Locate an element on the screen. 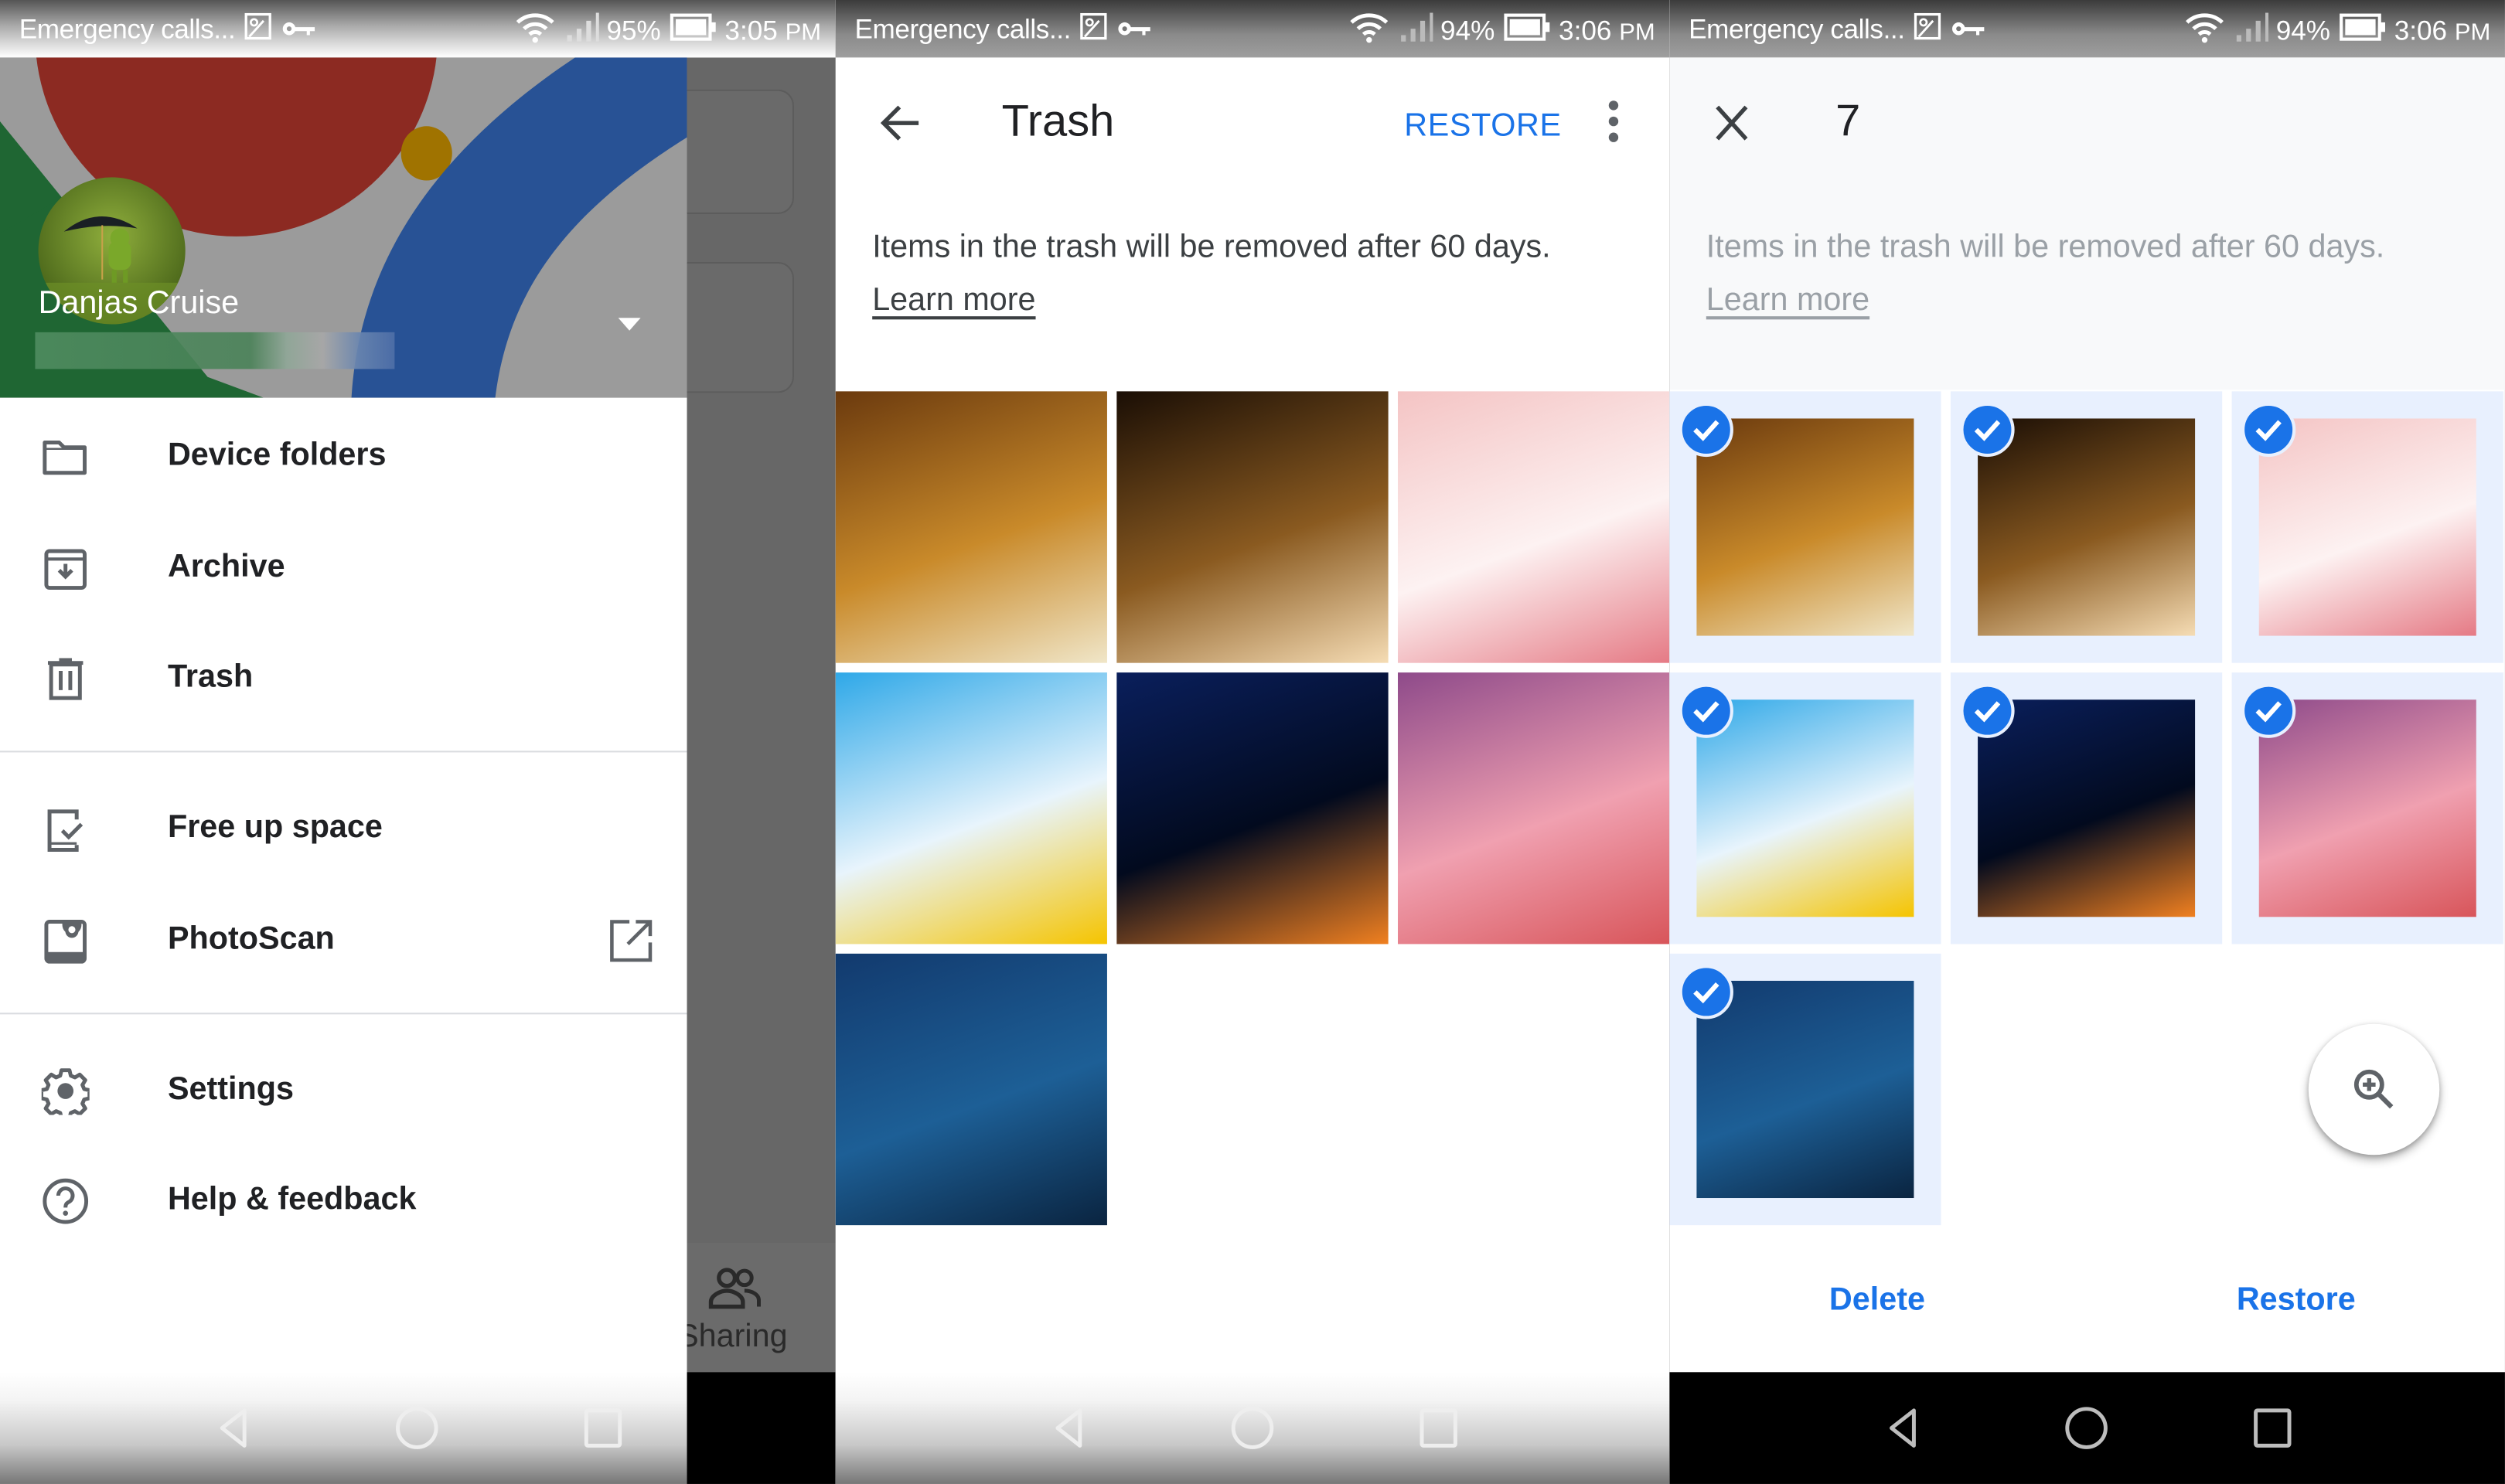 The width and height of the screenshot is (2505, 1484). selection-app-bar: 7 is located at coordinates (2087, 124).